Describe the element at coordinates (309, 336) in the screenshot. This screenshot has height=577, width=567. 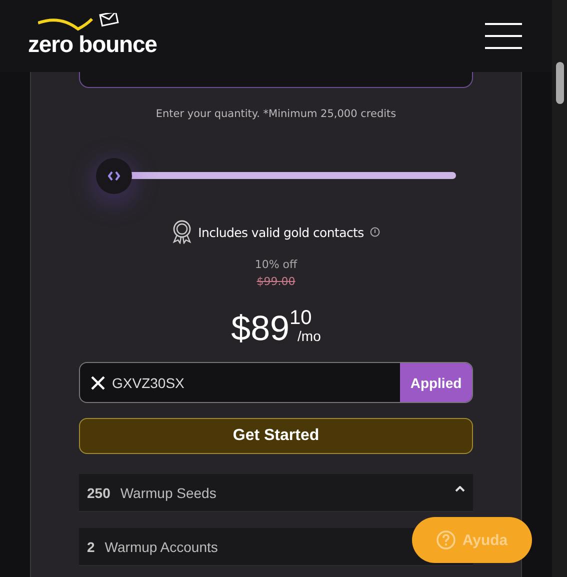
I see `price-period: /mo` at that location.